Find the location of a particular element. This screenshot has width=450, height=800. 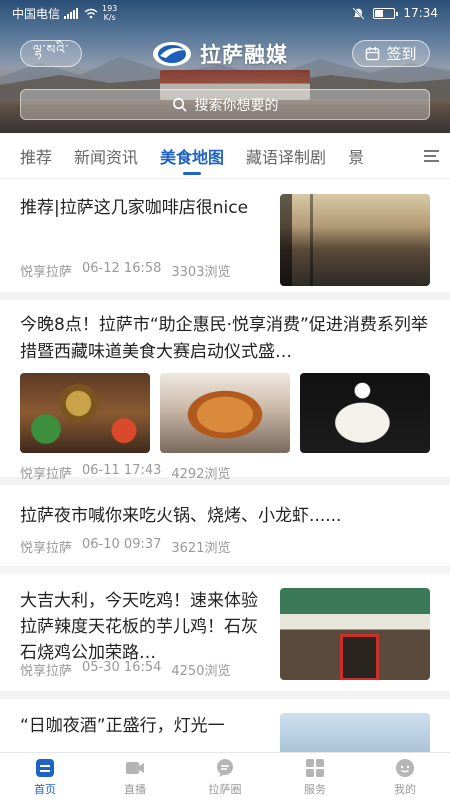

app-logo-icon is located at coordinates (172, 54).